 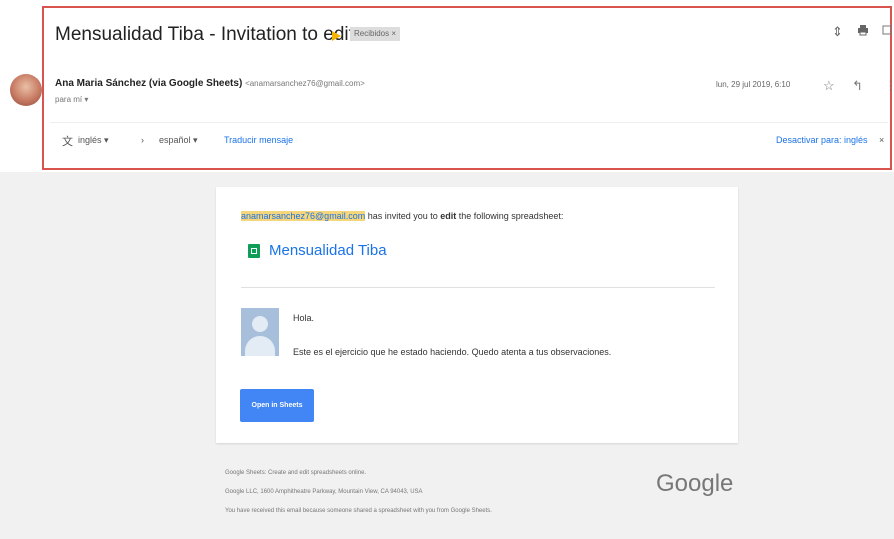 I want to click on open-in-new-icon, so click(x=887, y=31).